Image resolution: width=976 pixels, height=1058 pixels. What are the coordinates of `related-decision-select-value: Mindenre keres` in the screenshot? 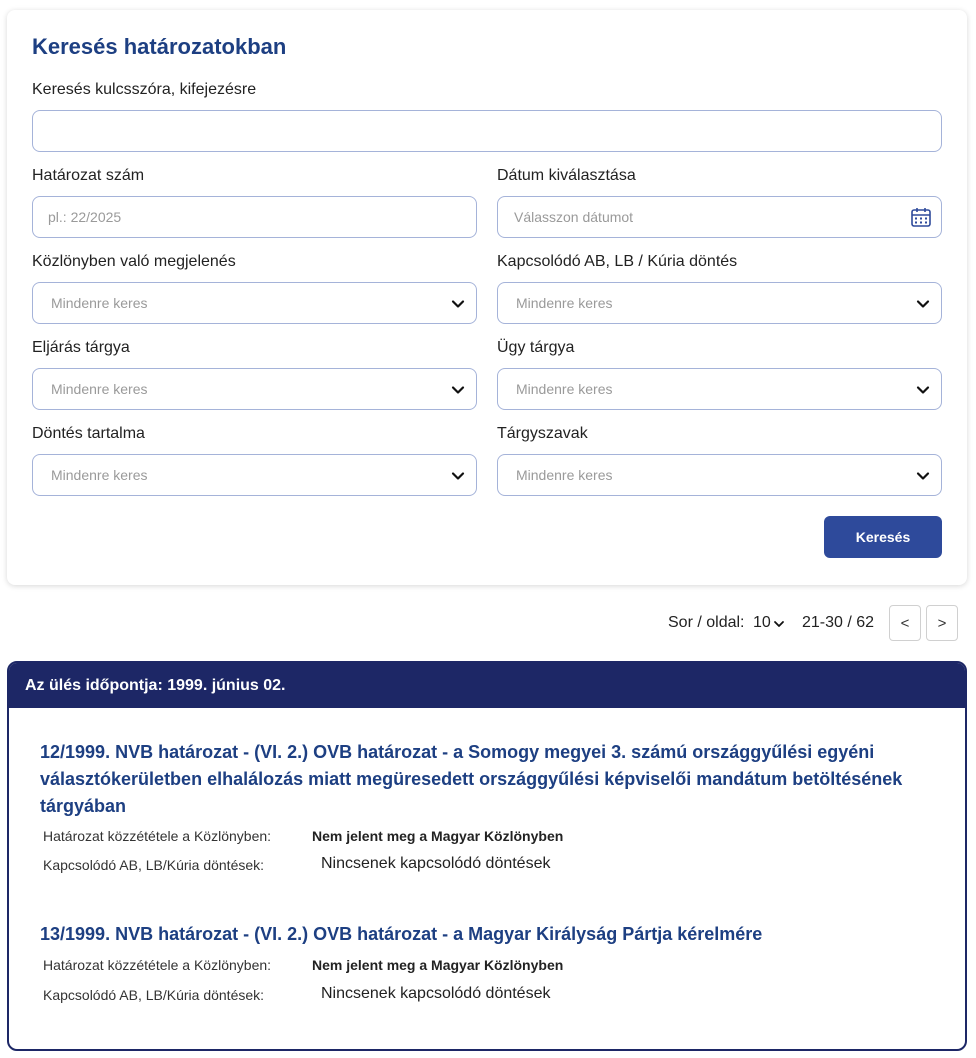 It's located at (564, 303).